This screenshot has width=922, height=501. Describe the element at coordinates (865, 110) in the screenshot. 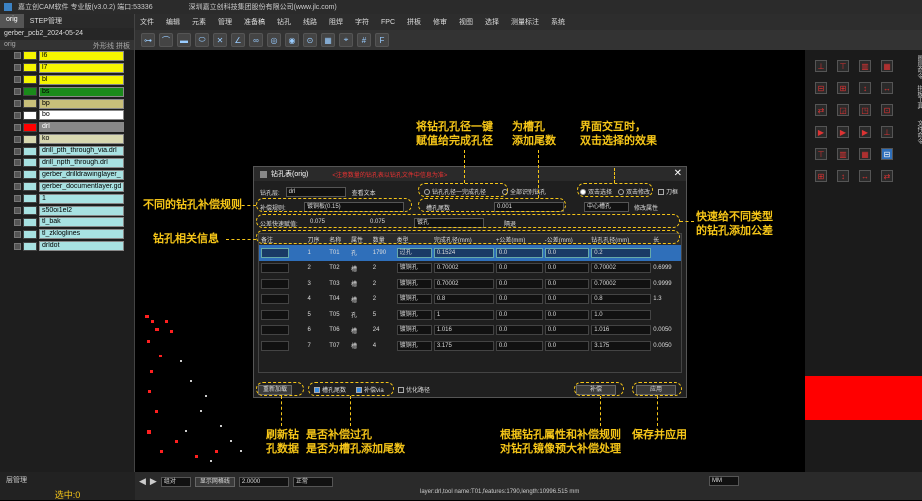

I see `right-tool-icon: ◳` at that location.